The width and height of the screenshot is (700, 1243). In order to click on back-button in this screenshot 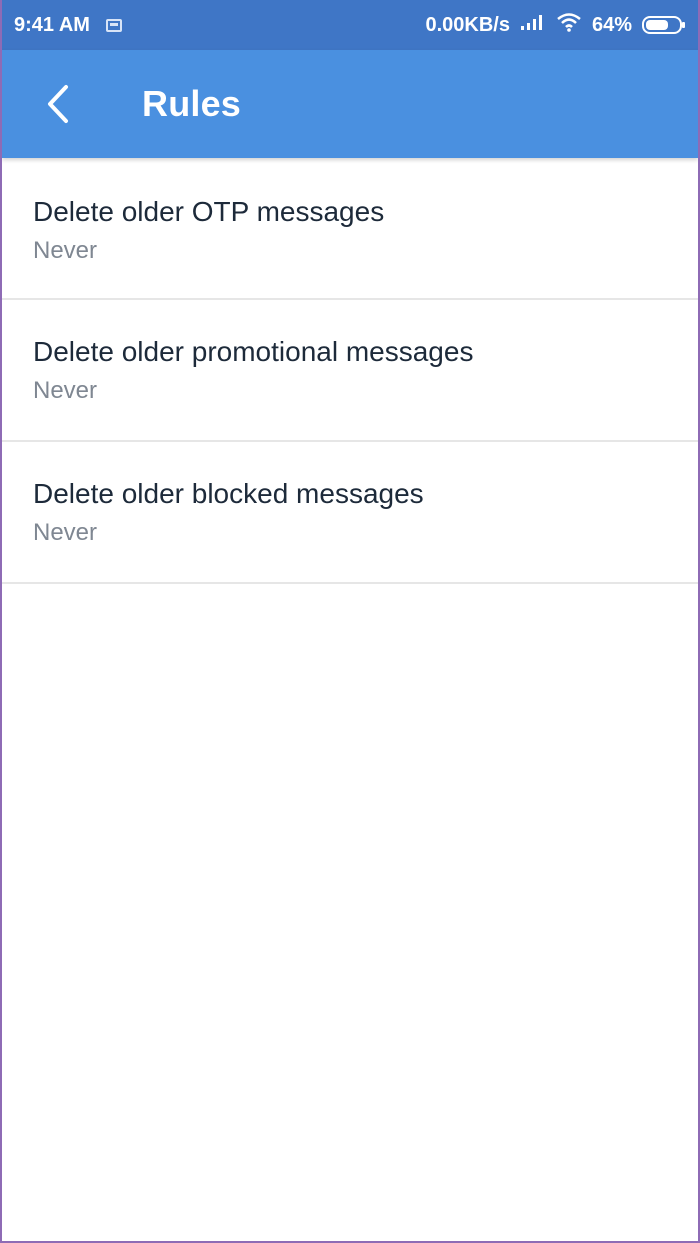, I will do `click(58, 104)`.